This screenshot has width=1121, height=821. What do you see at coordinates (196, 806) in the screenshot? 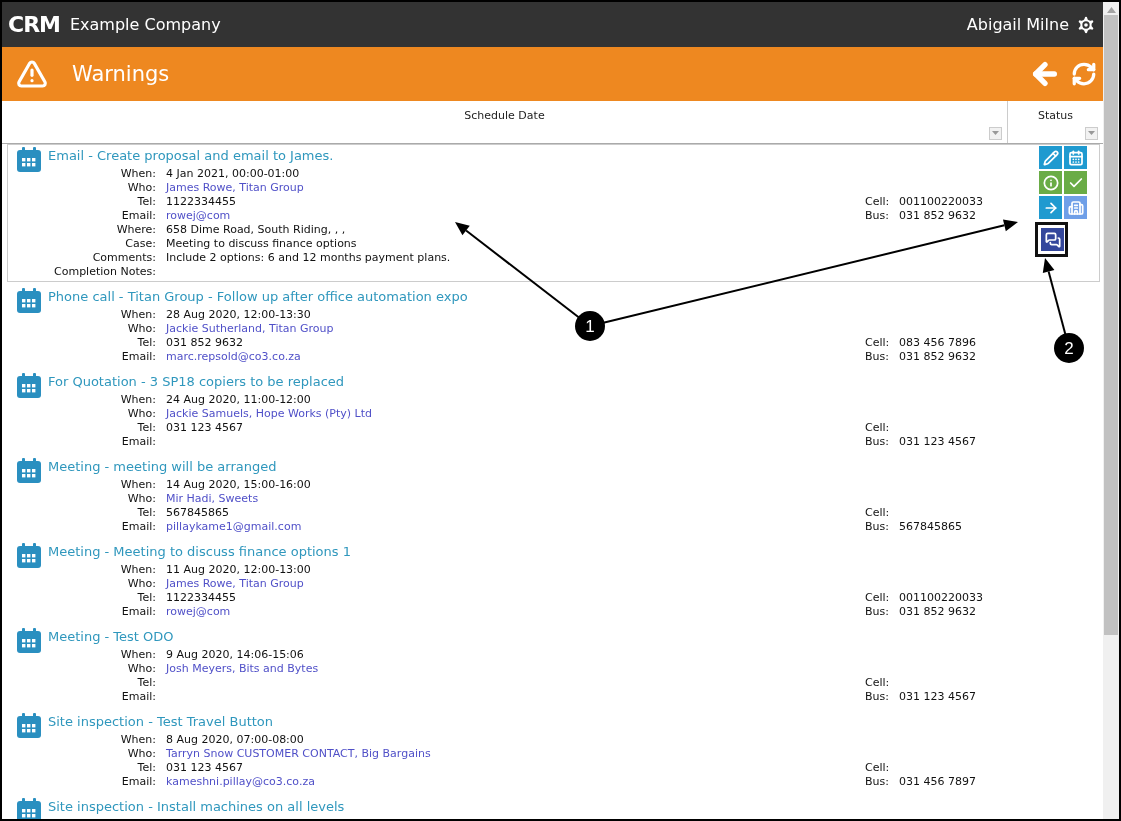
I see `activity-title: Site inspection - Install machines on all levels` at bounding box center [196, 806].